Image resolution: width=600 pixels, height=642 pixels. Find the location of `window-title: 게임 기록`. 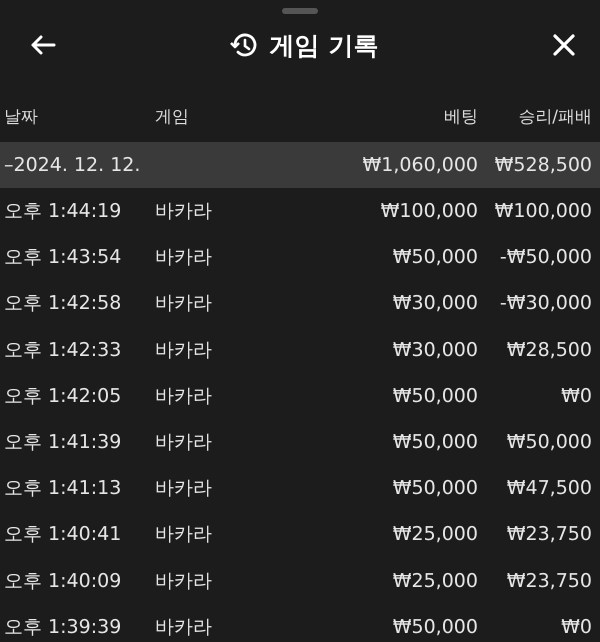

window-title: 게임 기록 is located at coordinates (324, 46).